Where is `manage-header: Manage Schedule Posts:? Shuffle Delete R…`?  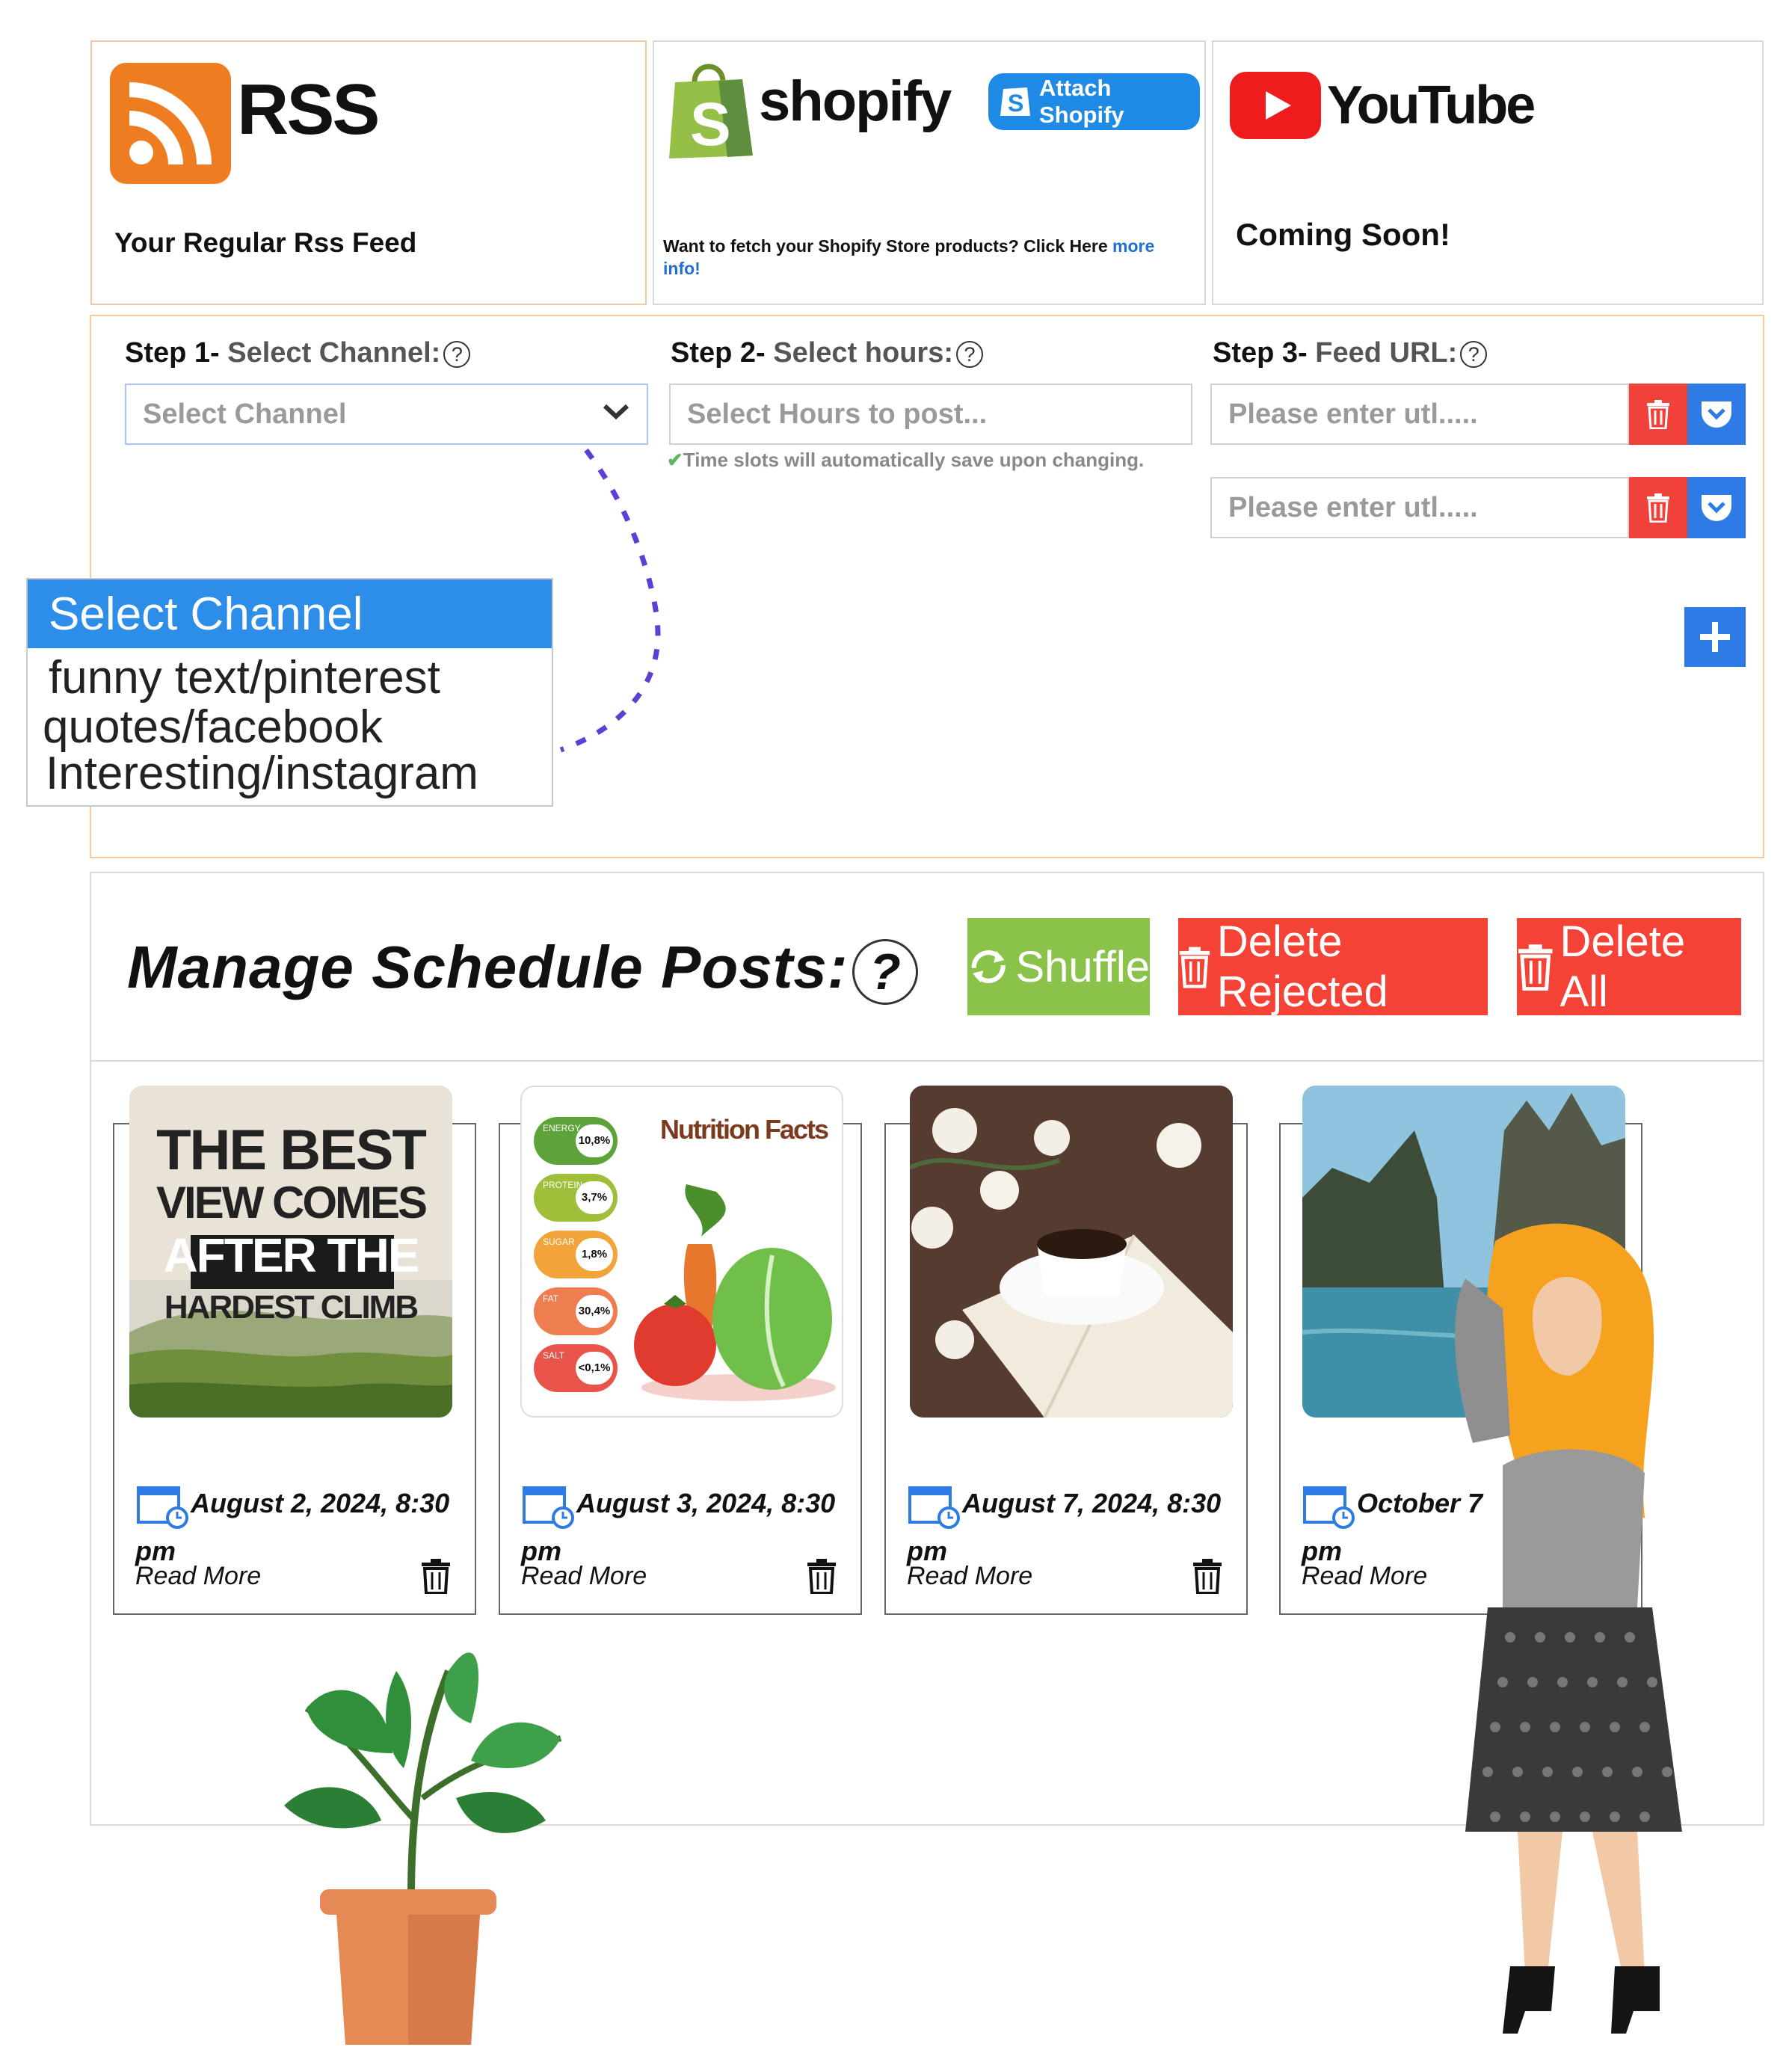
manage-header: Manage Schedule Posts:? Shuffle Delete R… is located at coordinates (927, 967).